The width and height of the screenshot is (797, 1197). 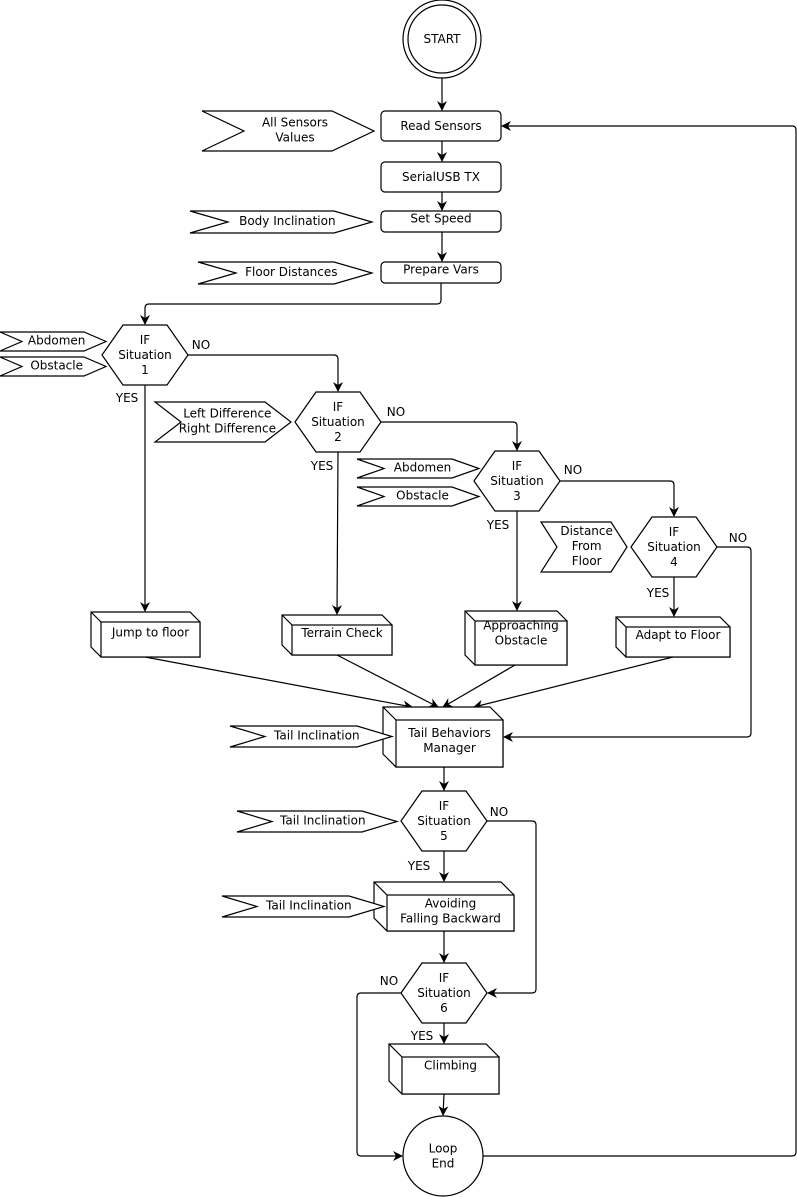 I want to click on node-tail-mgr-label: Manager, so click(x=449, y=748).